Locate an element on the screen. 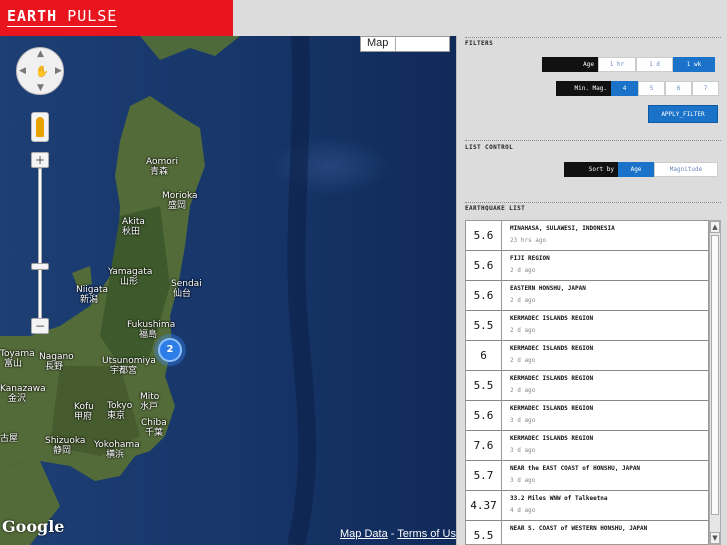 The height and width of the screenshot is (545, 727). earth-pulse-logo: EARTH PULSE is located at coordinates (116, 18).